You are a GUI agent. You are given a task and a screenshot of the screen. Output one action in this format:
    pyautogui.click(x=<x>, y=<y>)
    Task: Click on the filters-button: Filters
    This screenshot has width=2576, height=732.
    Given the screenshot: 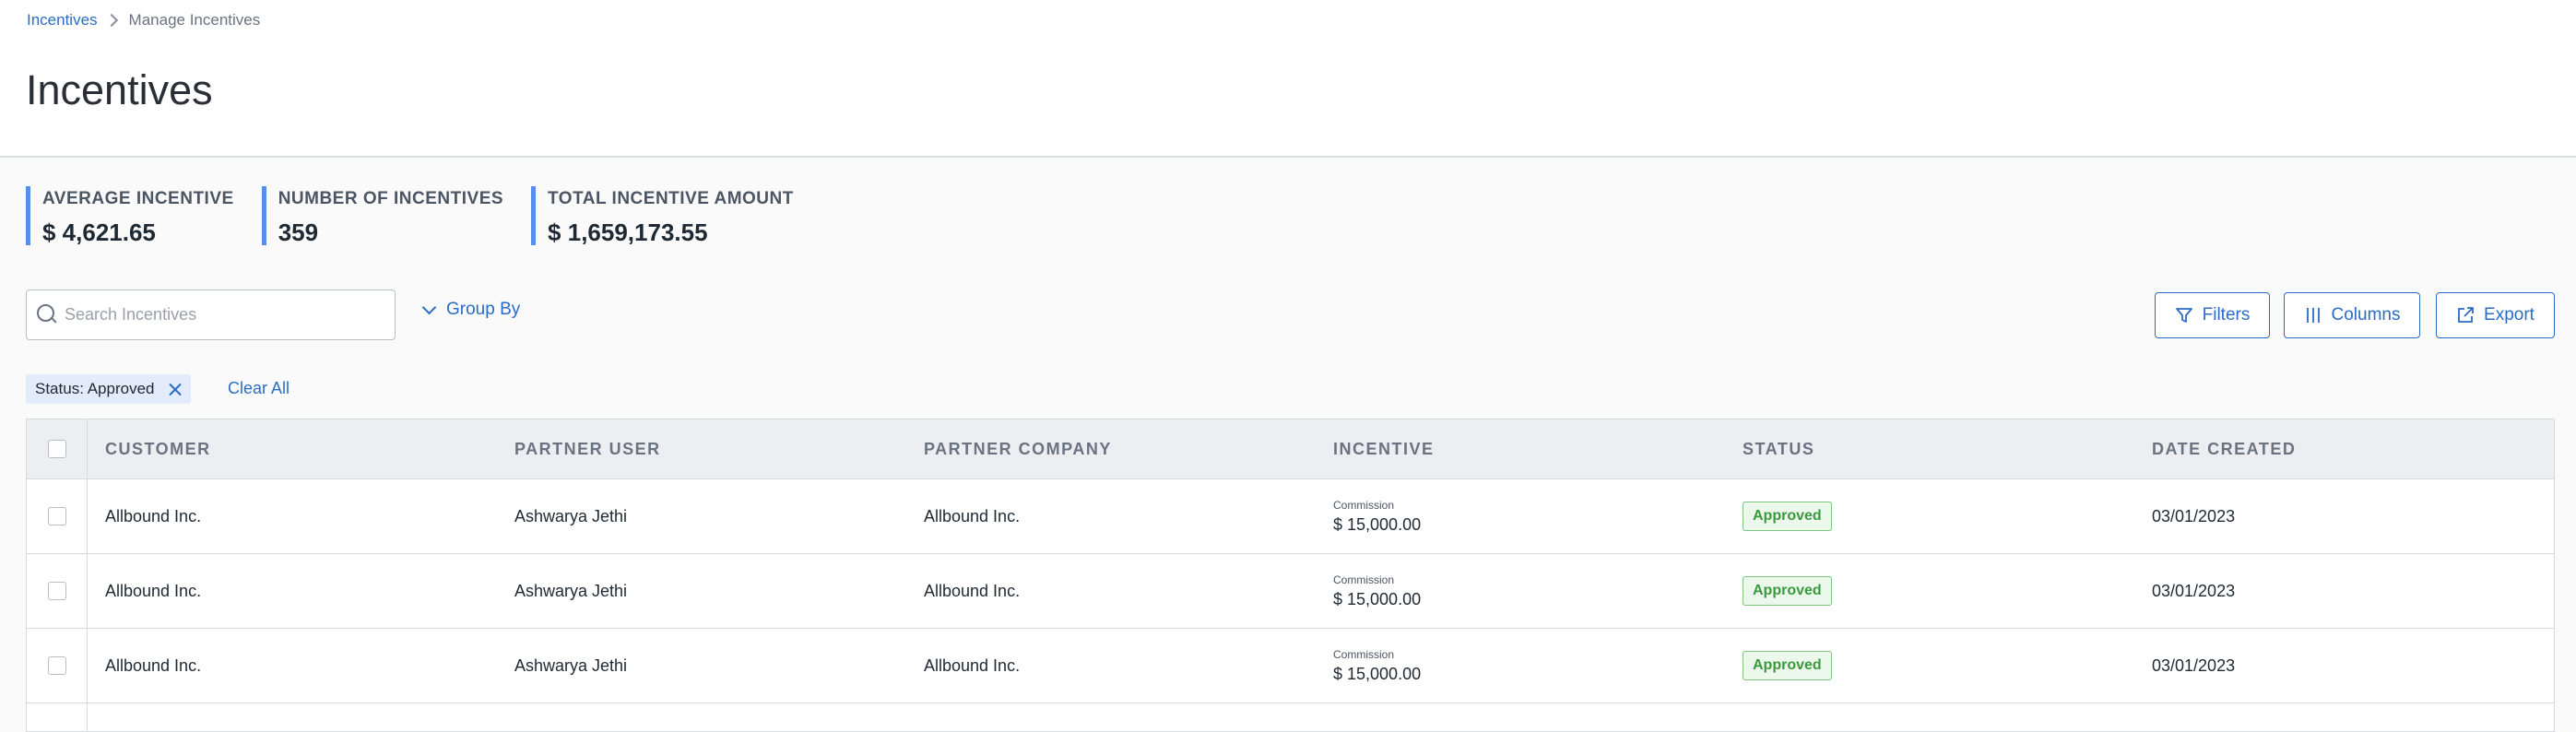 What is the action you would take?
    pyautogui.click(x=2212, y=315)
    